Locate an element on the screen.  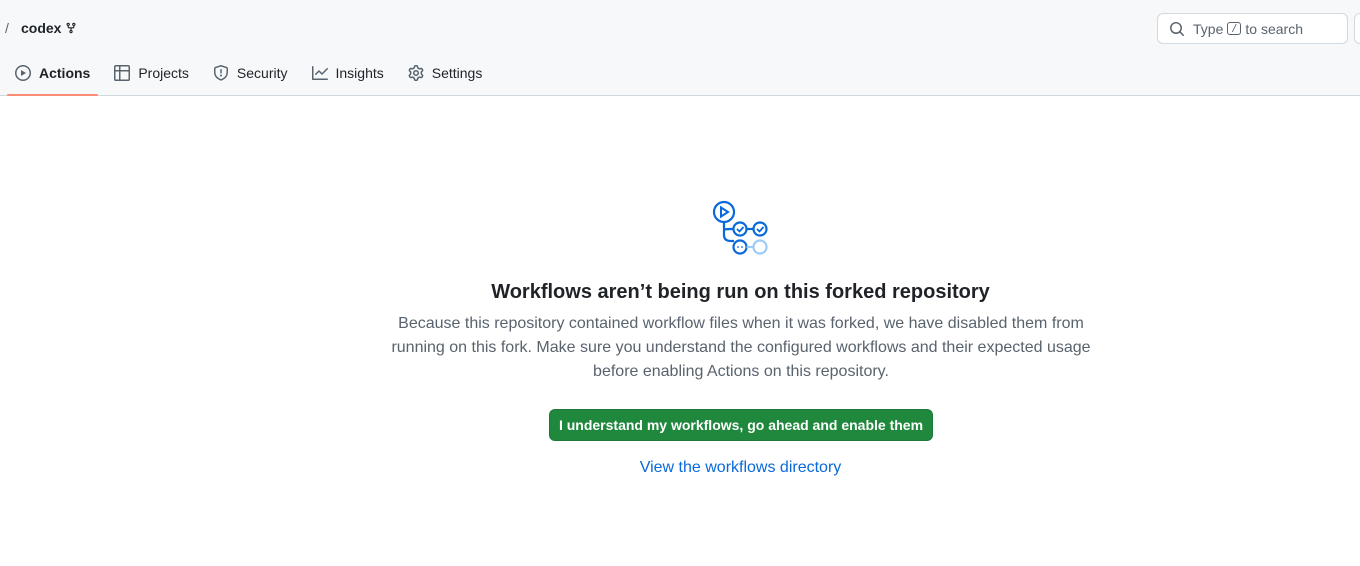
header-button-edge is located at coordinates (1357, 28).